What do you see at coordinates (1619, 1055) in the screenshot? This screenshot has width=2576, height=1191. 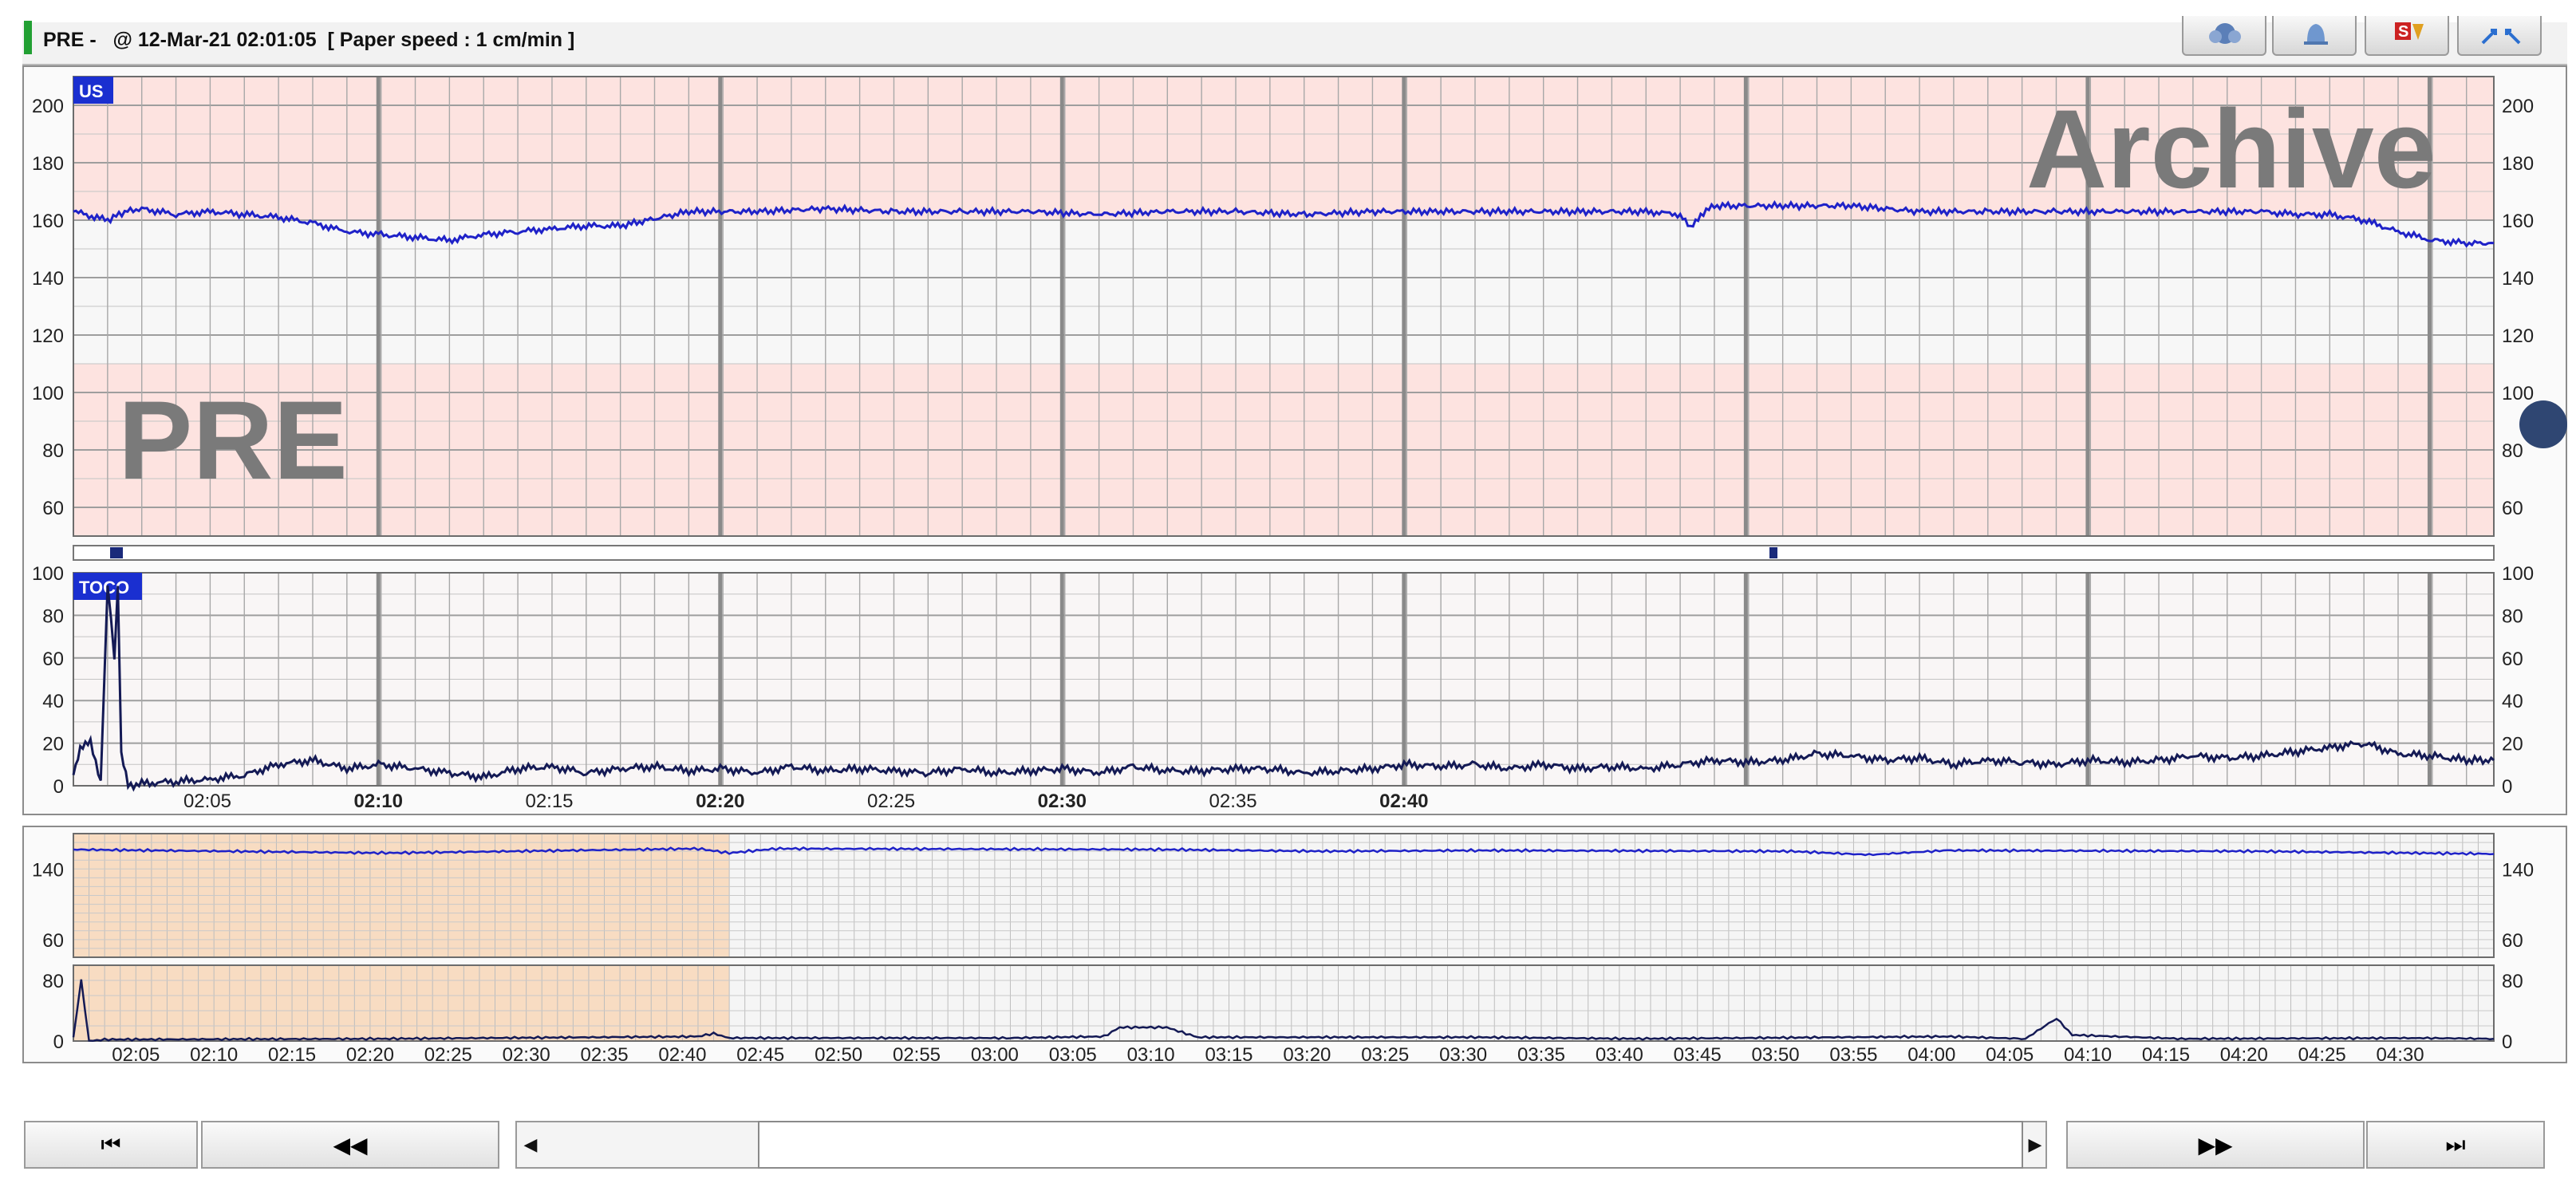 I see `overview-time-tick-label: 03:40` at bounding box center [1619, 1055].